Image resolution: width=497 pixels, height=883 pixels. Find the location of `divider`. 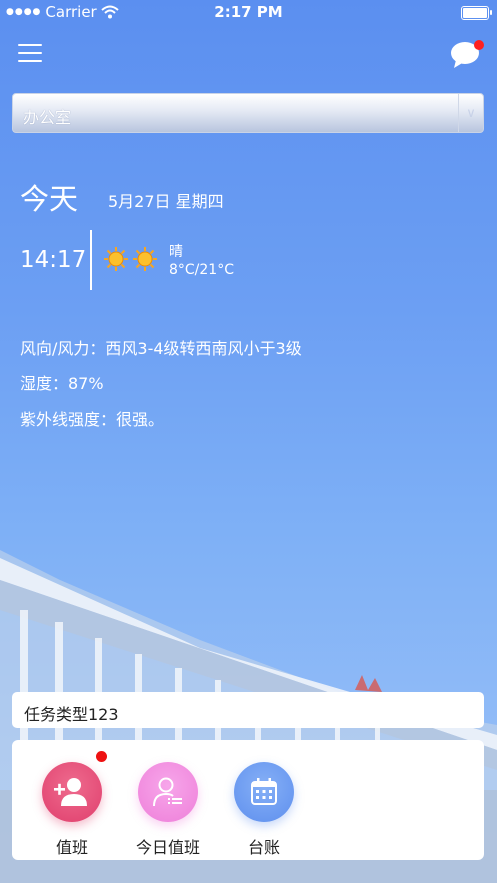

divider is located at coordinates (91, 260).